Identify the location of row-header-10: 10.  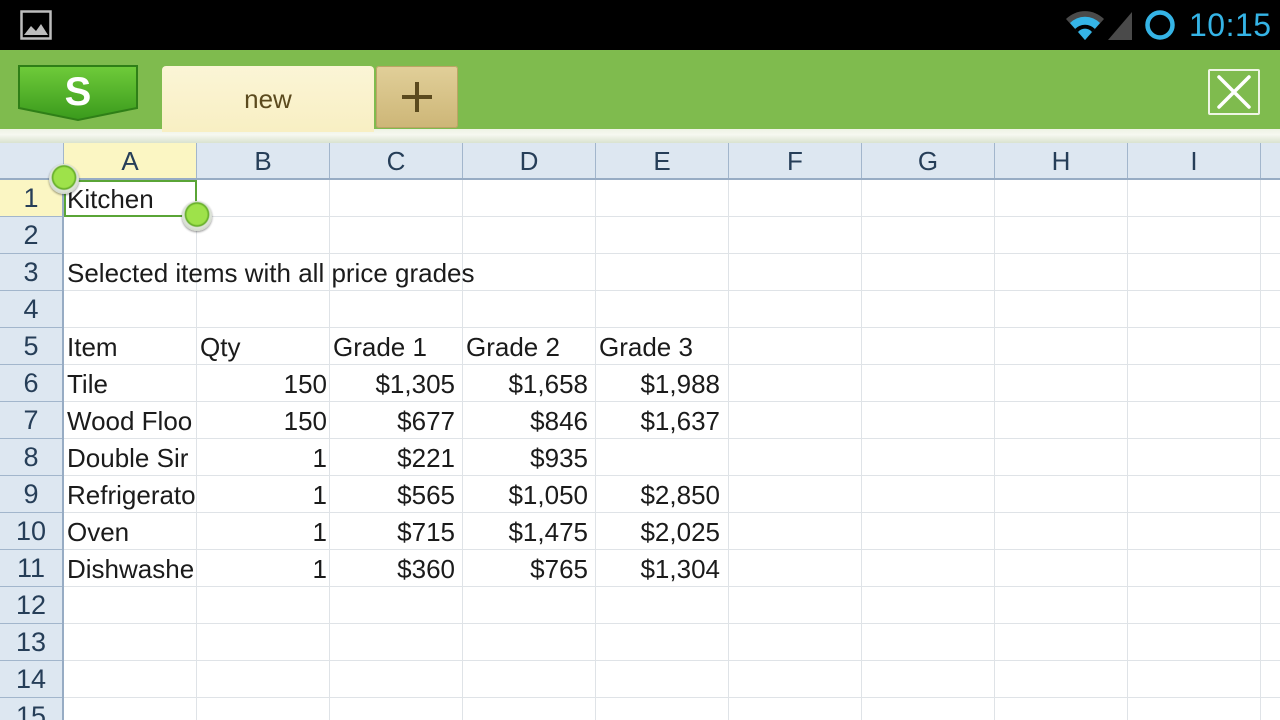
(31, 531).